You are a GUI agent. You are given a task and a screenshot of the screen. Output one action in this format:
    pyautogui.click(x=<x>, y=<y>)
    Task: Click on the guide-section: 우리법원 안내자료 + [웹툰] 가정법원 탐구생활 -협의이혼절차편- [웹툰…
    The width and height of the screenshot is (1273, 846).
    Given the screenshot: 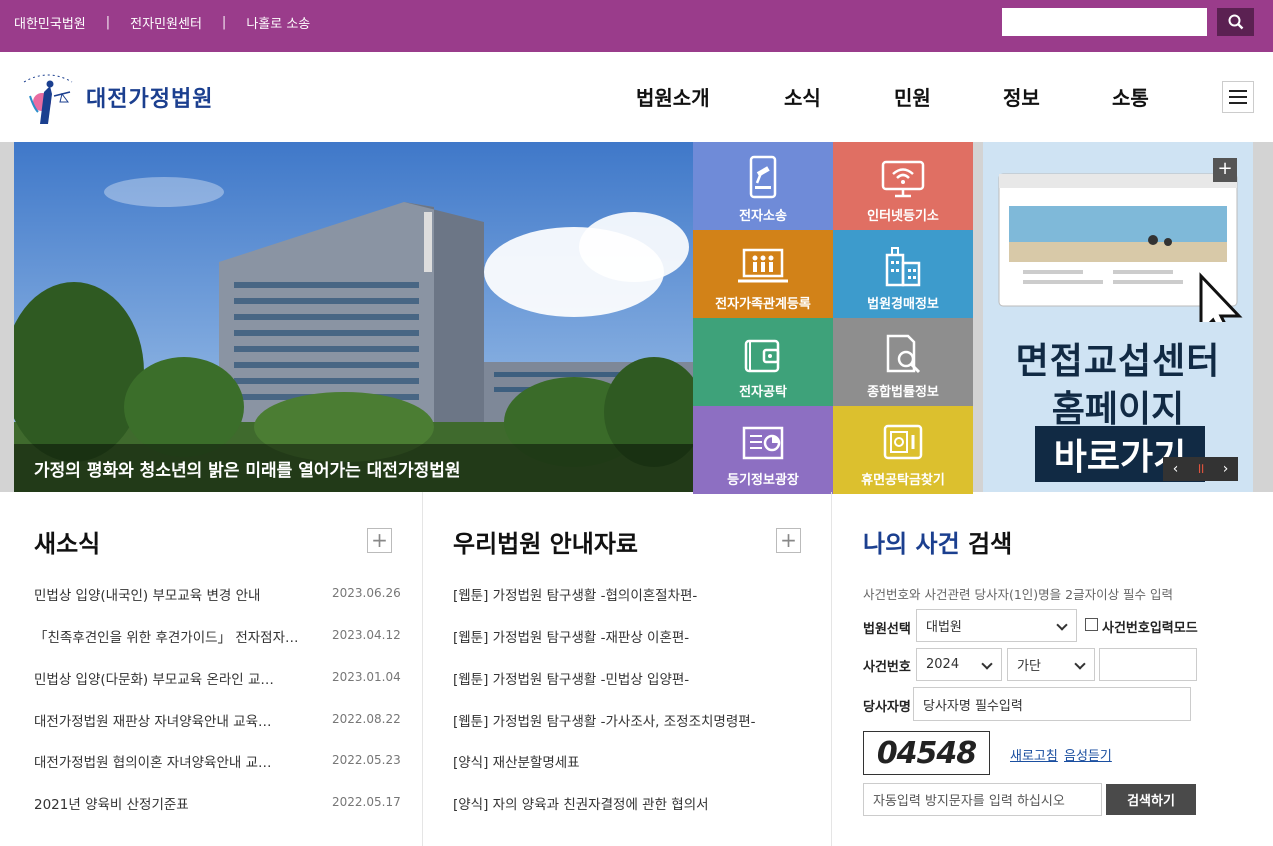 What is the action you would take?
    pyautogui.click(x=628, y=669)
    